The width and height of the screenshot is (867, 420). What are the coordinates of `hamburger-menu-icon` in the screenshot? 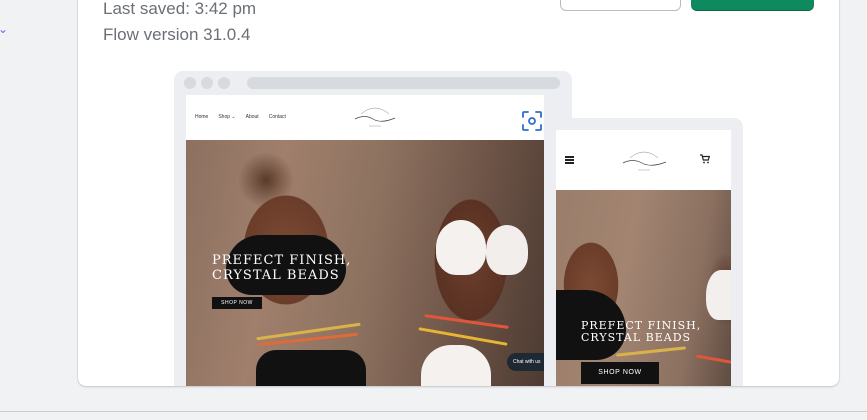 It's located at (569, 160).